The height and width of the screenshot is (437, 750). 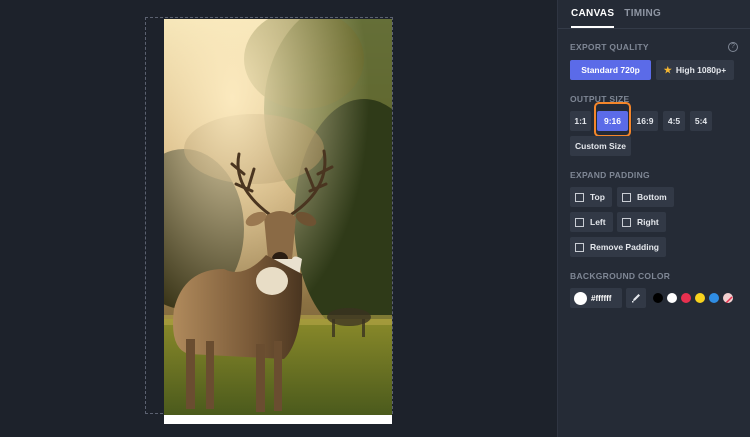 I want to click on swatch-blue, so click(x=714, y=298).